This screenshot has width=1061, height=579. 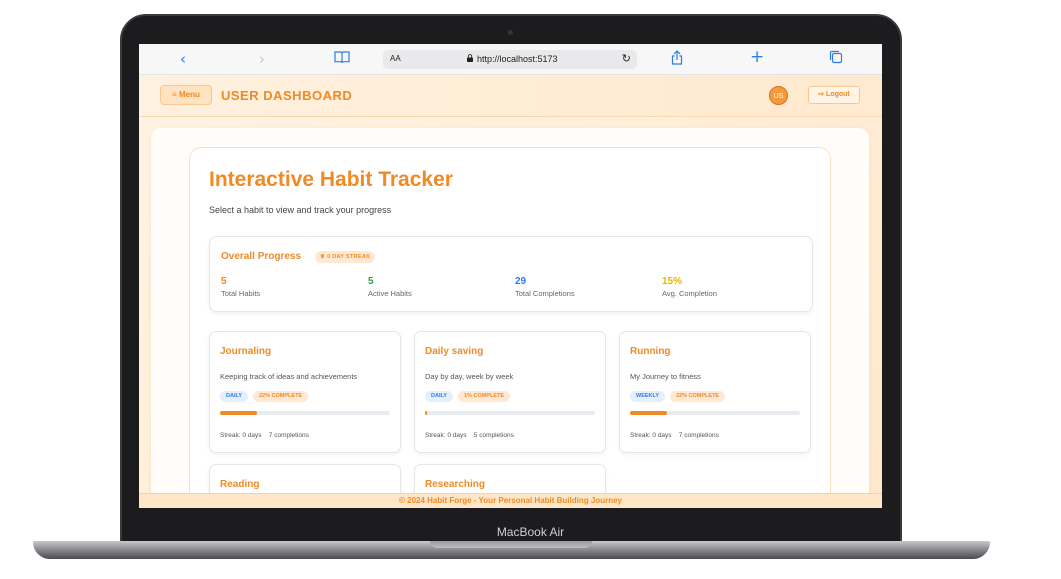 I want to click on stat-value: 15%, so click(x=672, y=281).